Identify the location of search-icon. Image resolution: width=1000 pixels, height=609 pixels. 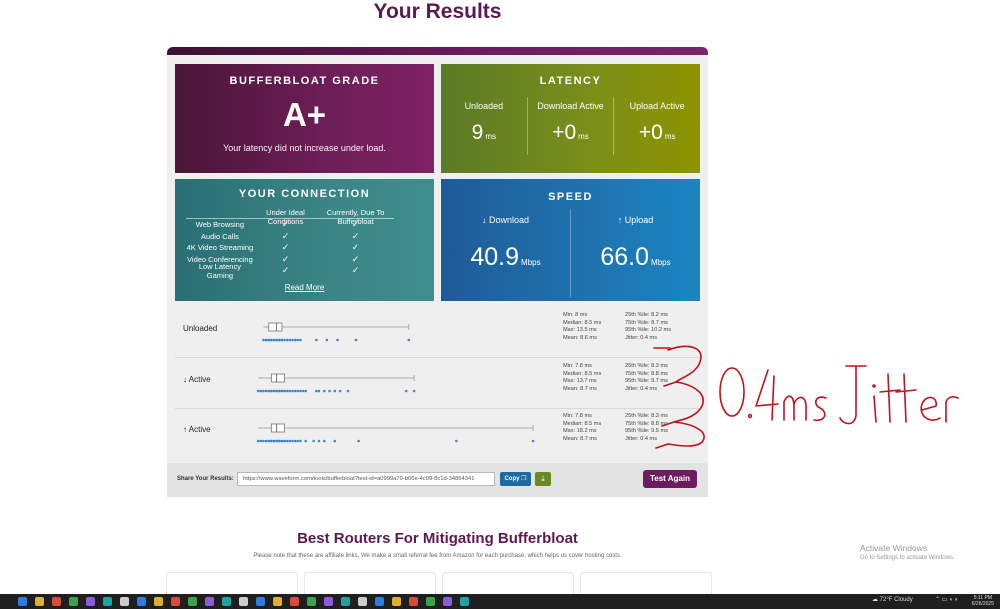
(39, 601).